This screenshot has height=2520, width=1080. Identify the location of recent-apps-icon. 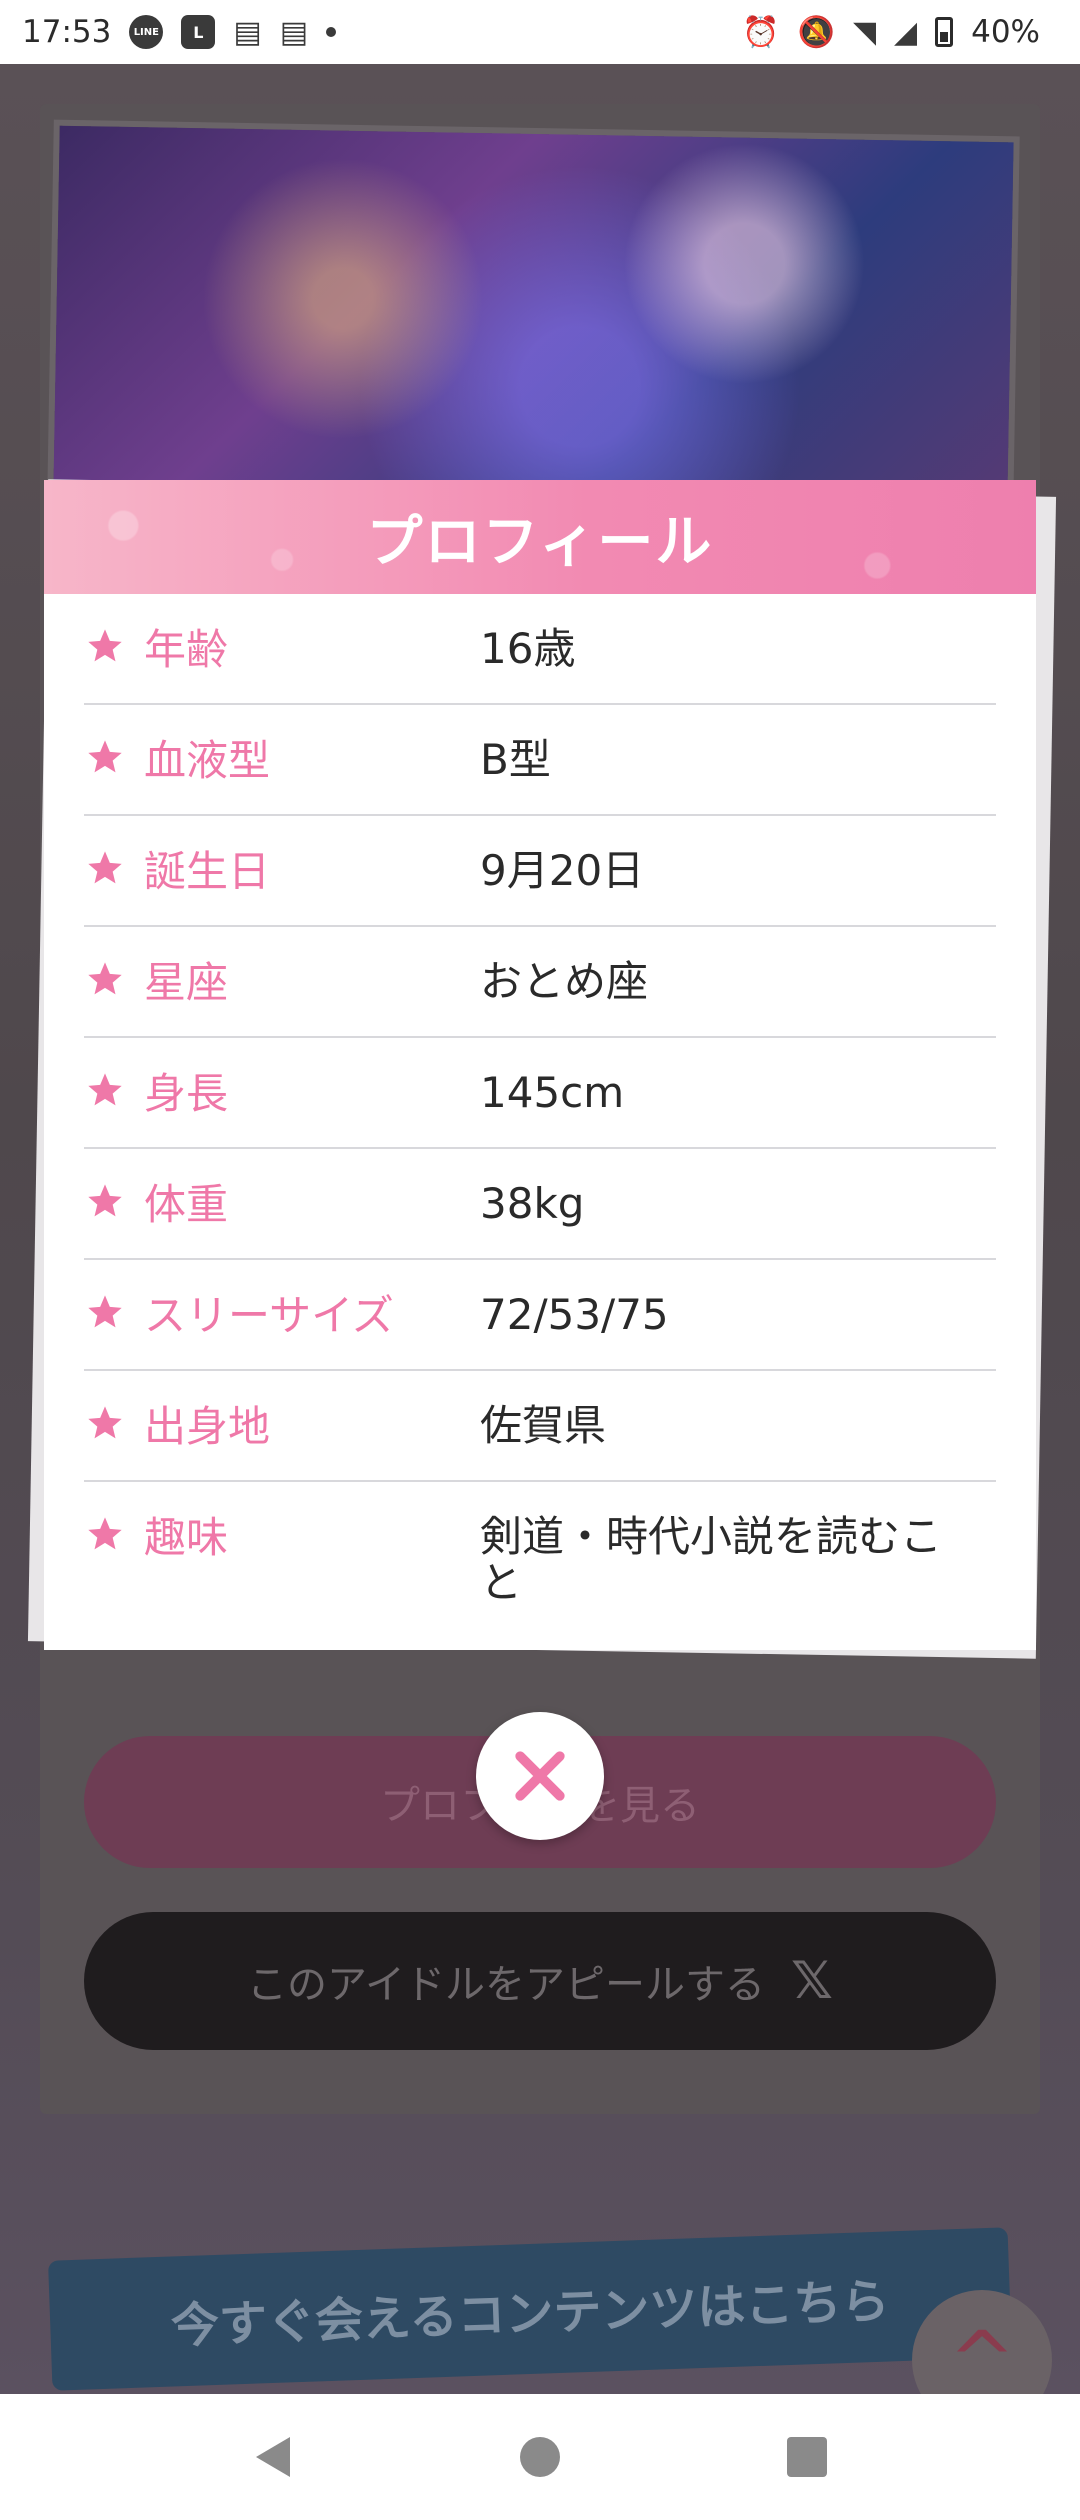
(806, 2457).